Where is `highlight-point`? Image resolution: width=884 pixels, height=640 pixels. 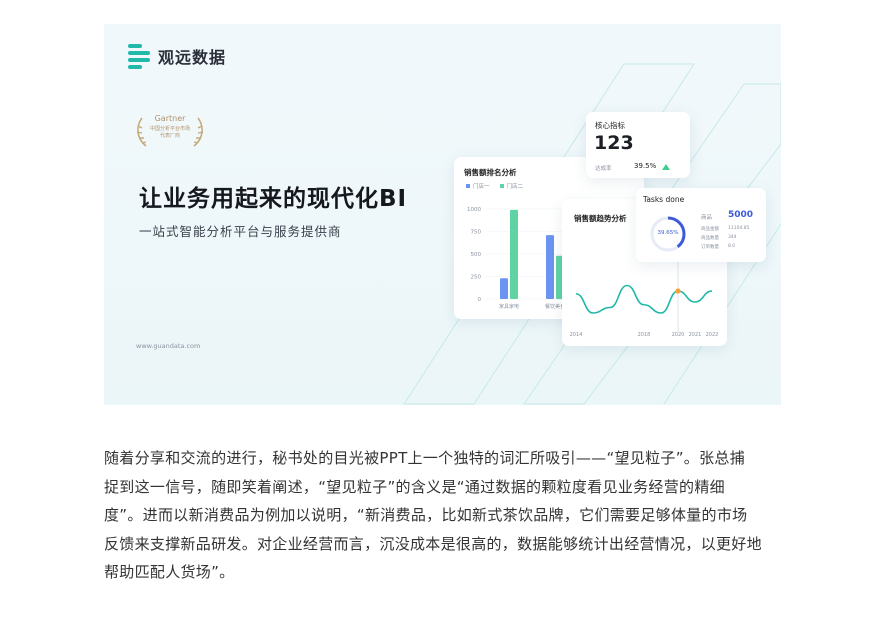 highlight-point is located at coordinates (678, 291).